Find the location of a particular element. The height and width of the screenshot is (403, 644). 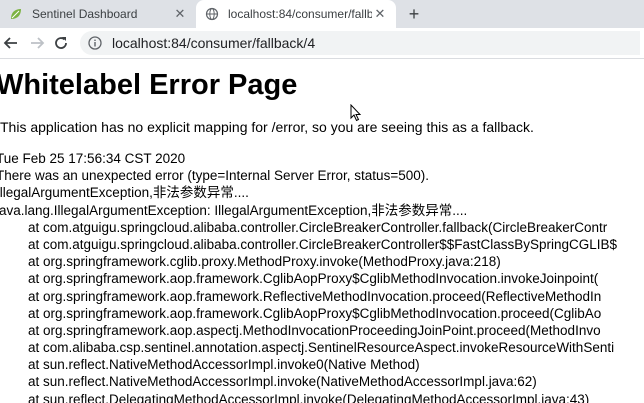

new-tab-button: + is located at coordinates (414, 14).